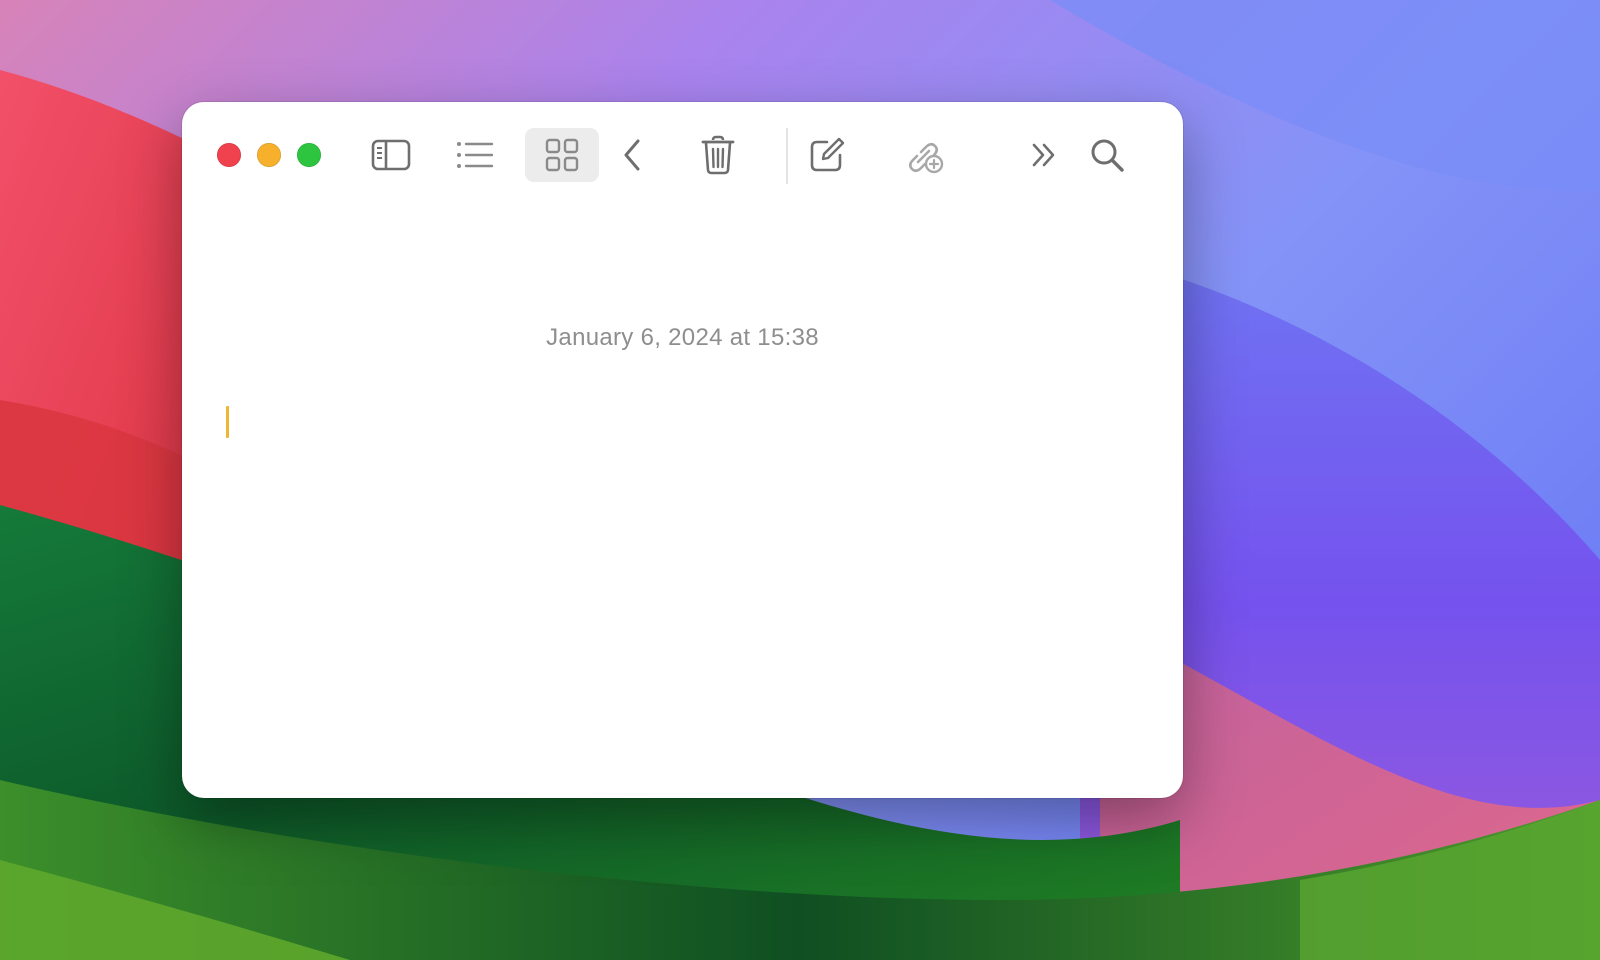  What do you see at coordinates (926, 158) in the screenshot?
I see `add-people-icon` at bounding box center [926, 158].